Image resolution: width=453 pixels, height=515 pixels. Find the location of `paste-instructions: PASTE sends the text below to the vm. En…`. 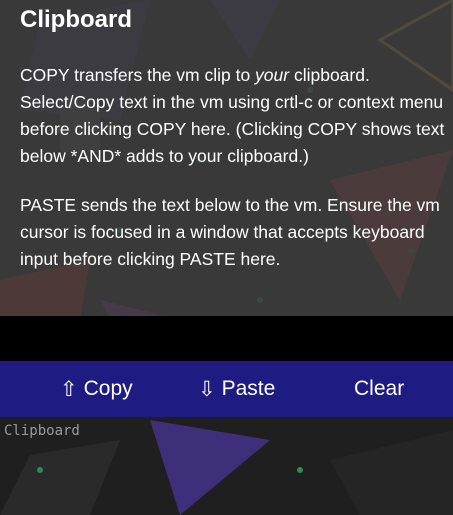

paste-instructions: PASTE sends the text below to the vm. En… is located at coordinates (230, 232).